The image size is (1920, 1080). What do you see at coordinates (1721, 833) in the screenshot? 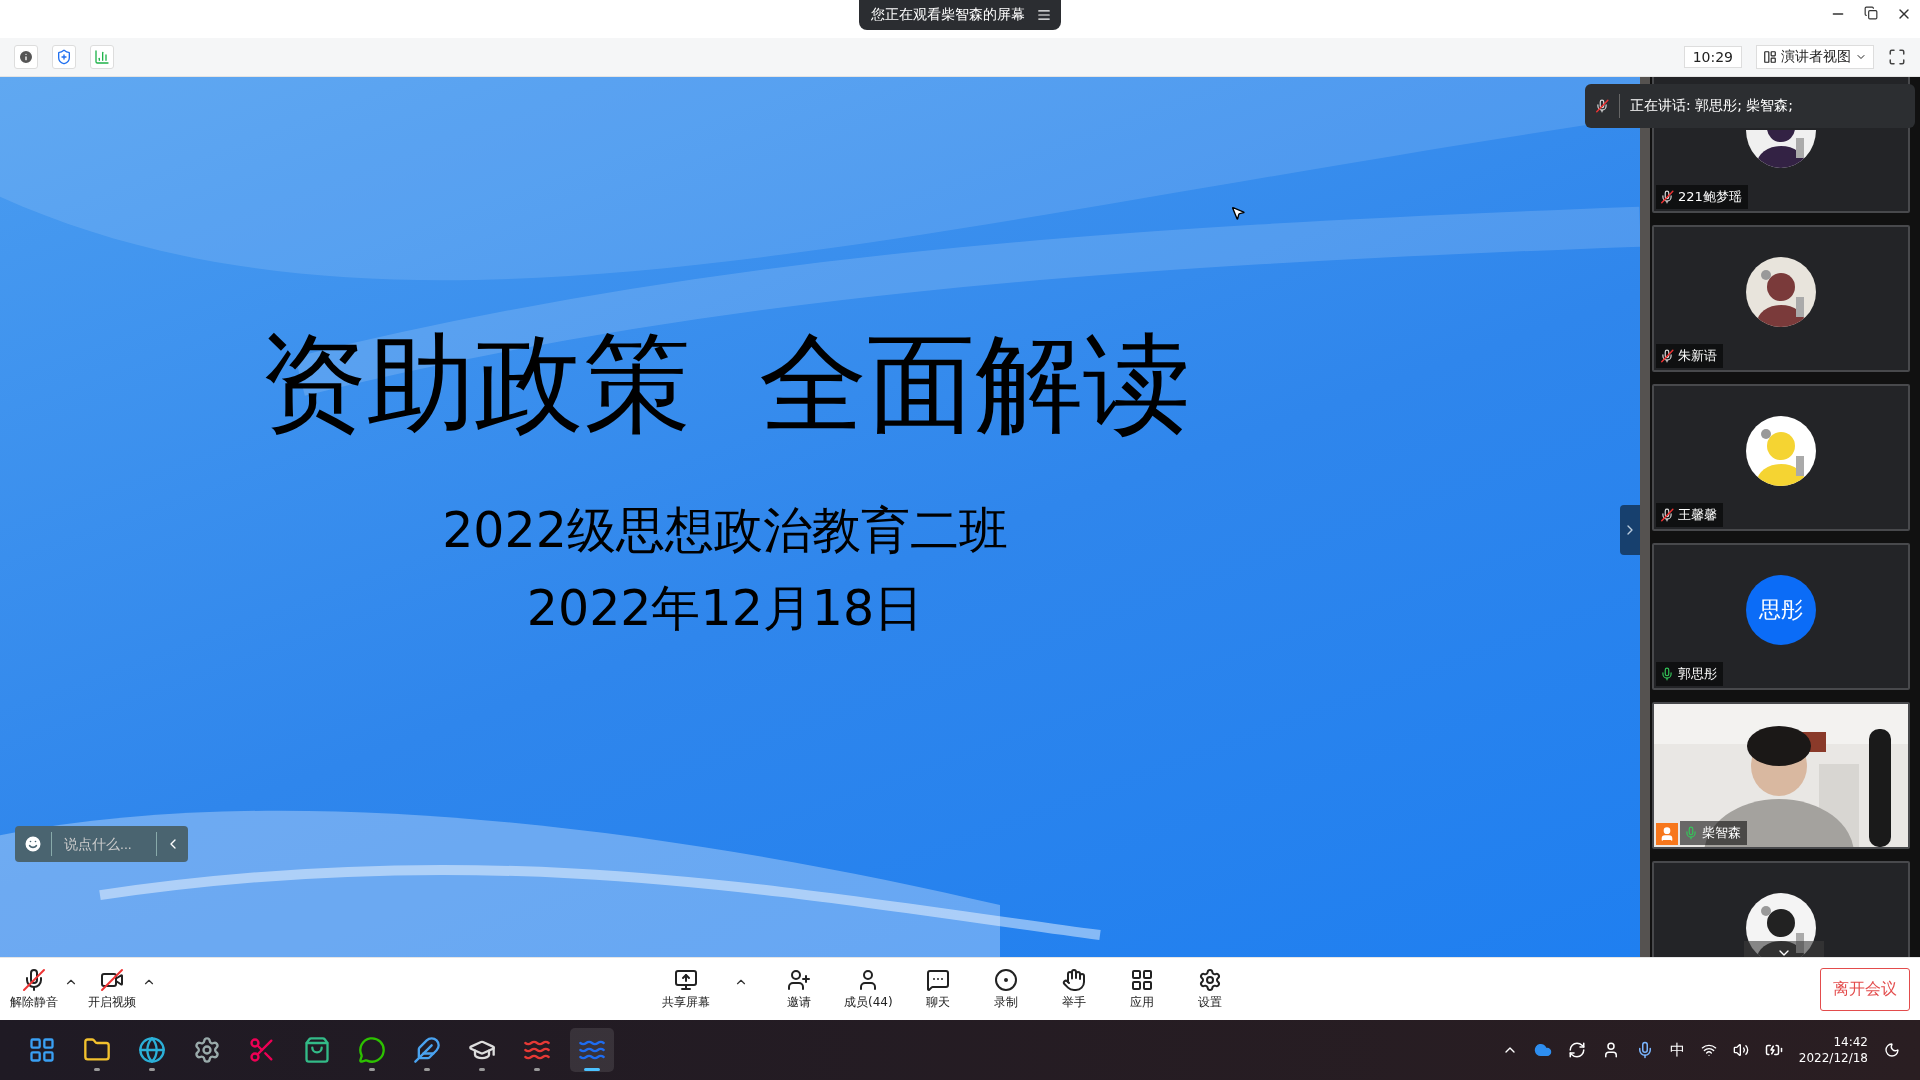
I see `participant-name: 柴智森` at bounding box center [1721, 833].